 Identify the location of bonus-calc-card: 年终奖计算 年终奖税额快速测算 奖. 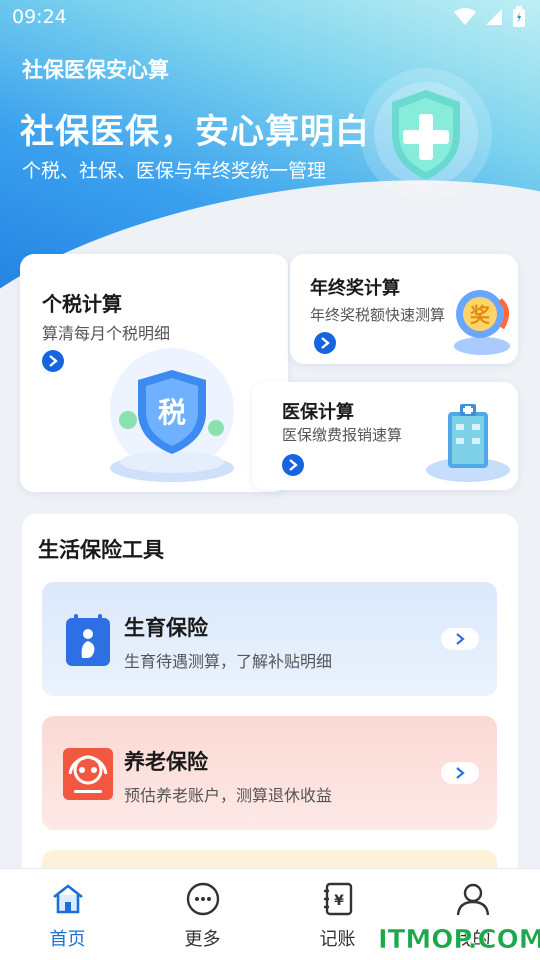
(404, 309).